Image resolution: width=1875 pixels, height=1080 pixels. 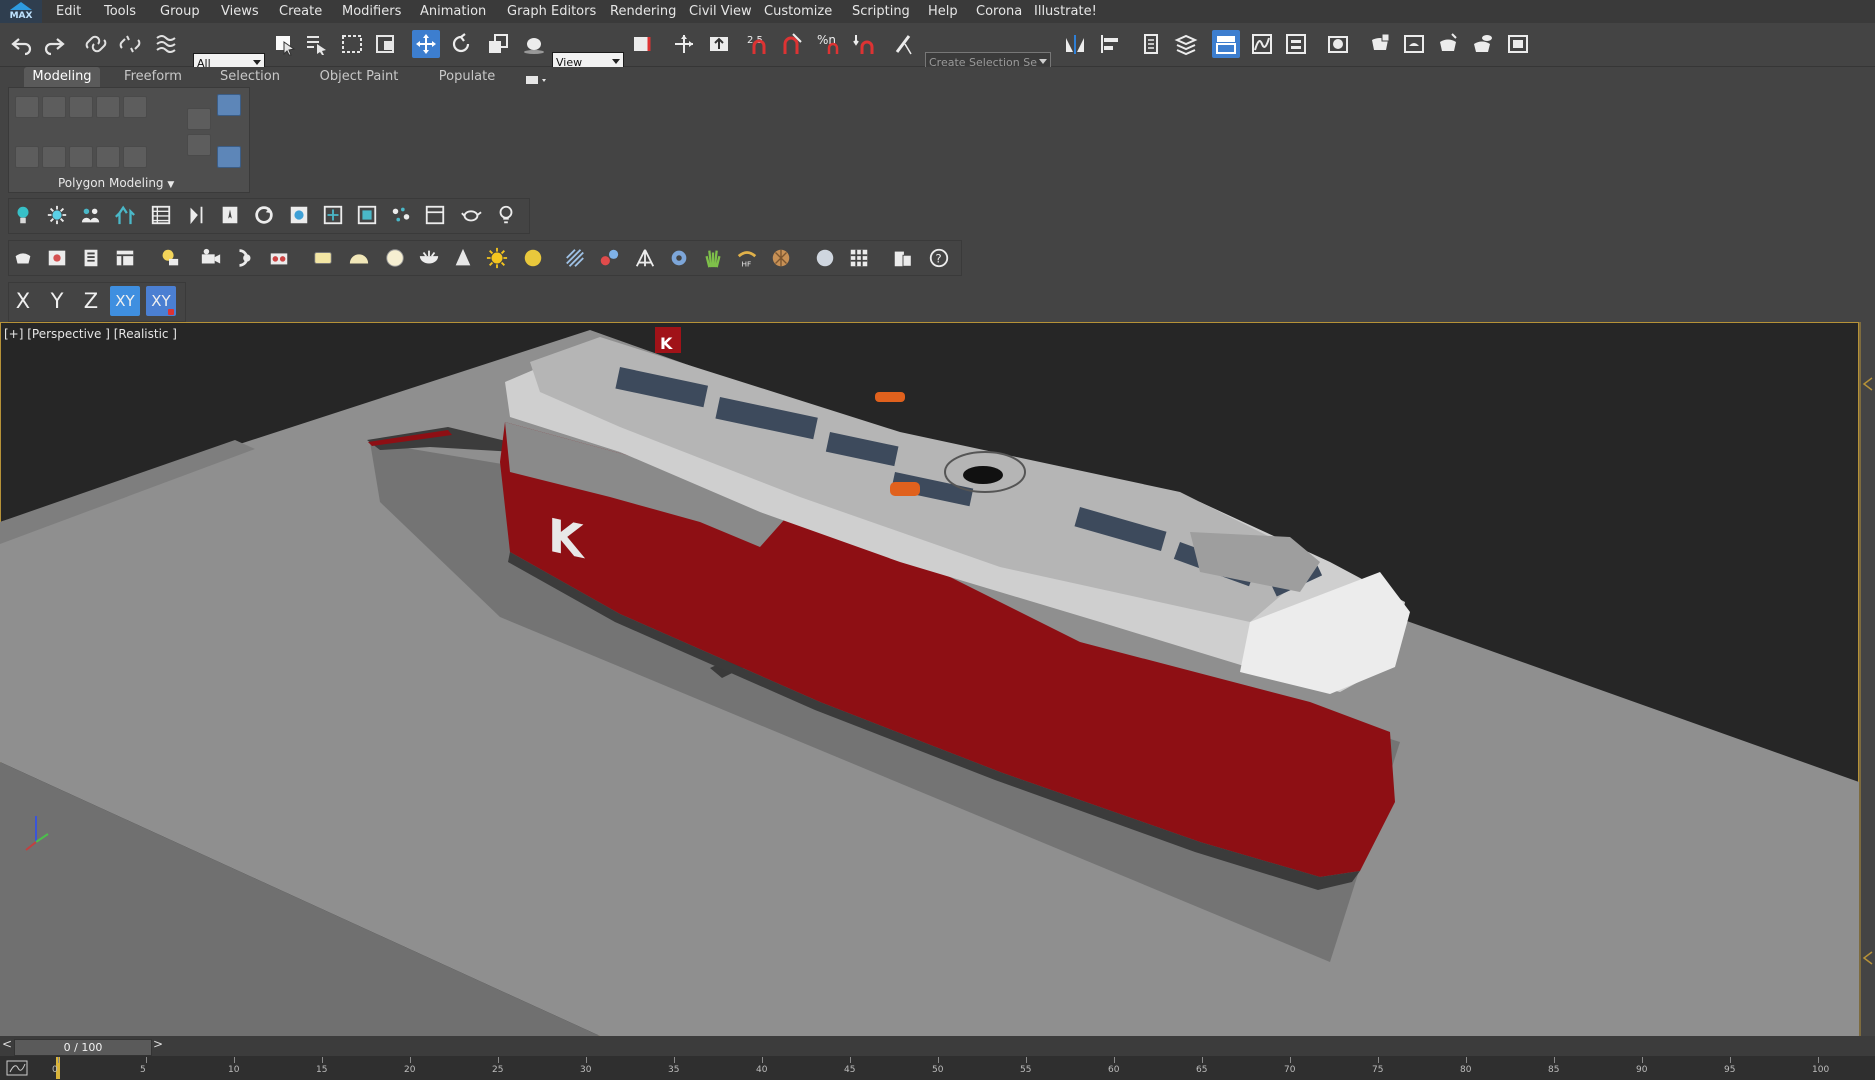 I want to click on percent-snap-icon: %n, so click(x=828, y=44).